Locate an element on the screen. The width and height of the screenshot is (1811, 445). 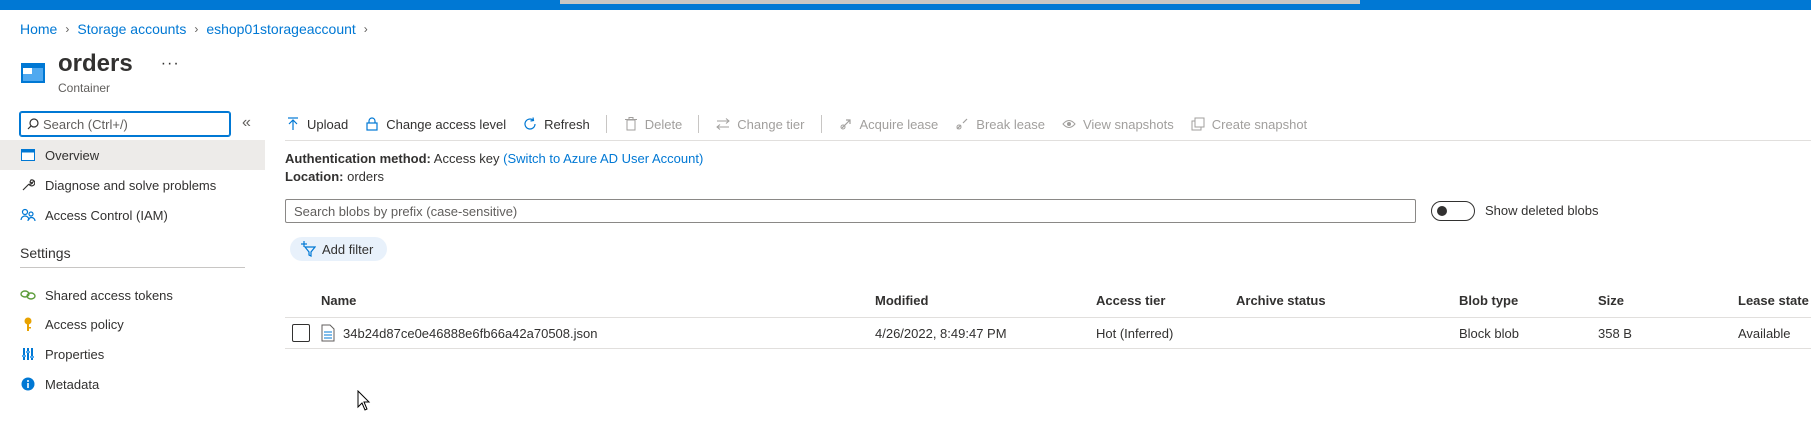
properties-icon is located at coordinates (28, 354).